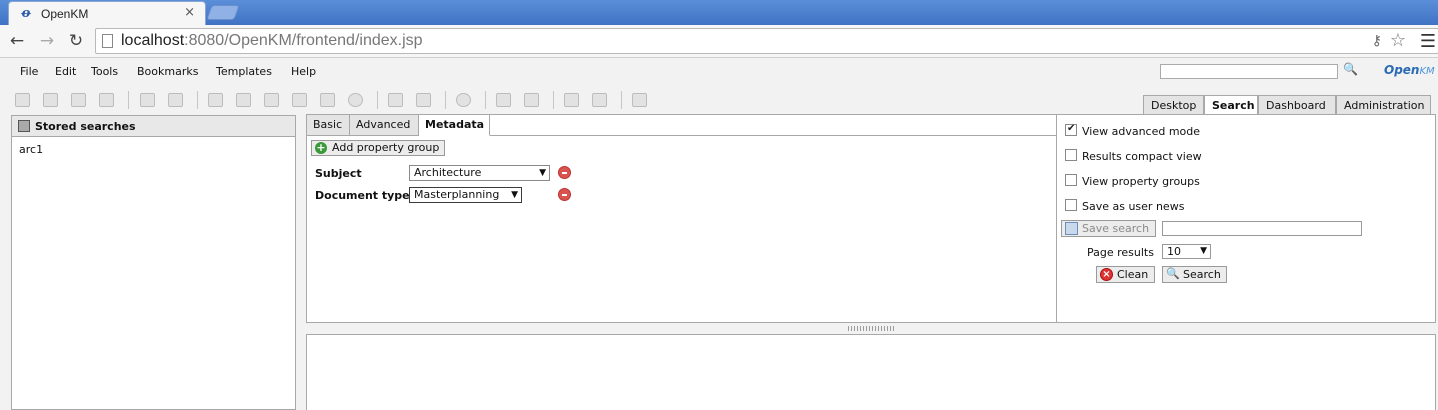 This screenshot has height=410, width=1438. I want to click on action-toolbar, so click(570, 100).